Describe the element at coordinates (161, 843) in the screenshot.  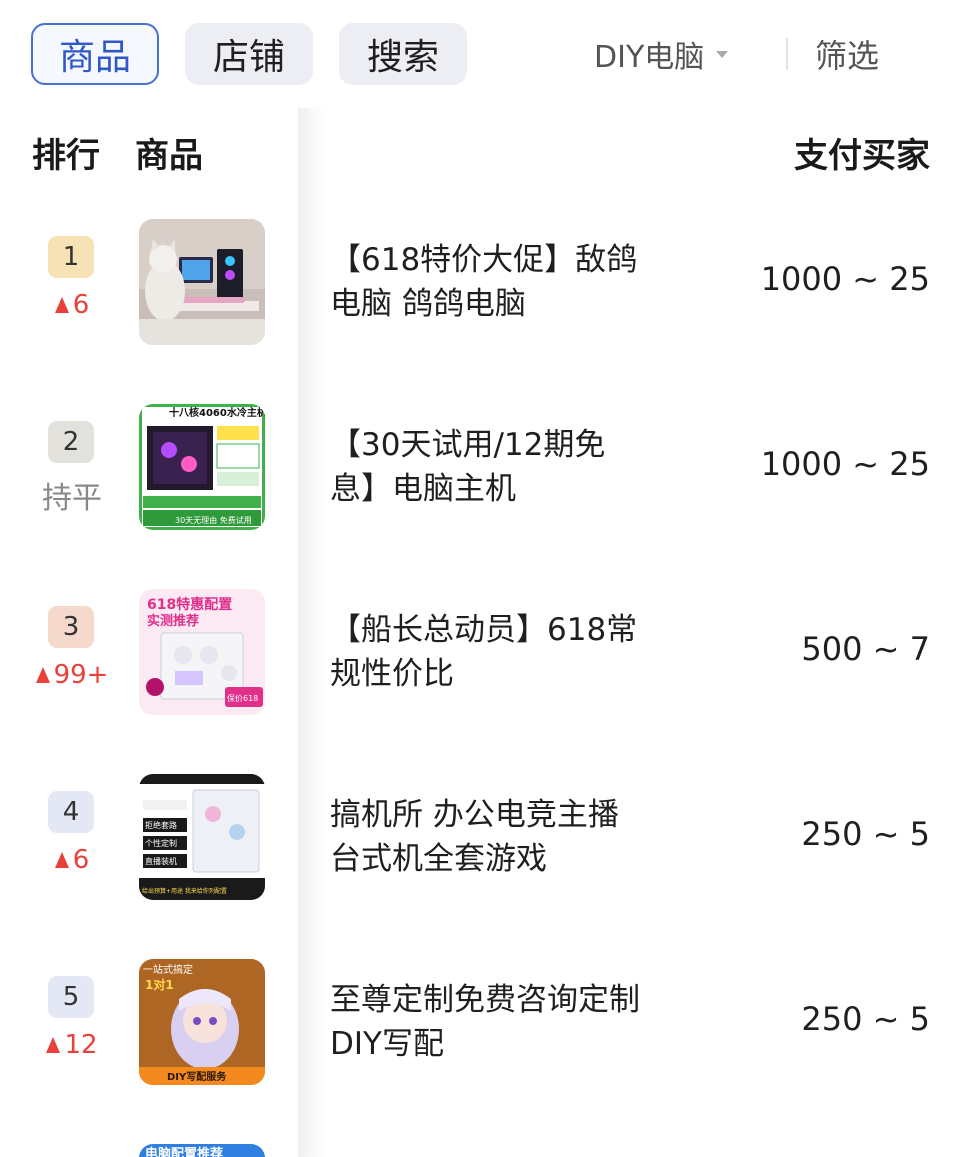
I see `thumb-badge-2: 个性定制` at that location.